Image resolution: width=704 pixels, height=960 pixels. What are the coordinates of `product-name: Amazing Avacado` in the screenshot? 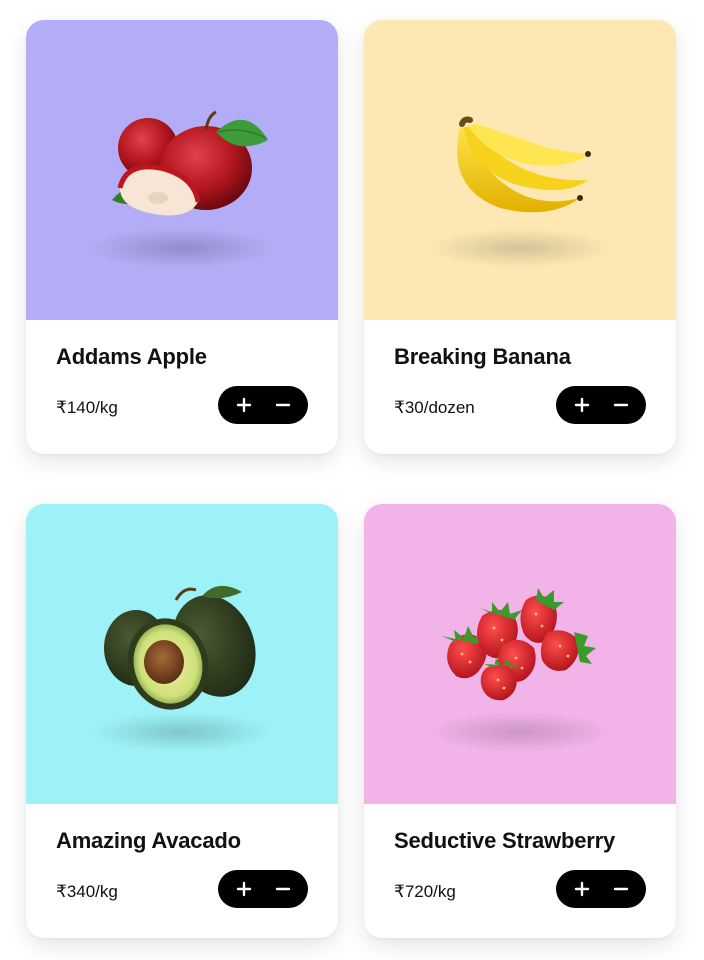 It's located at (148, 840).